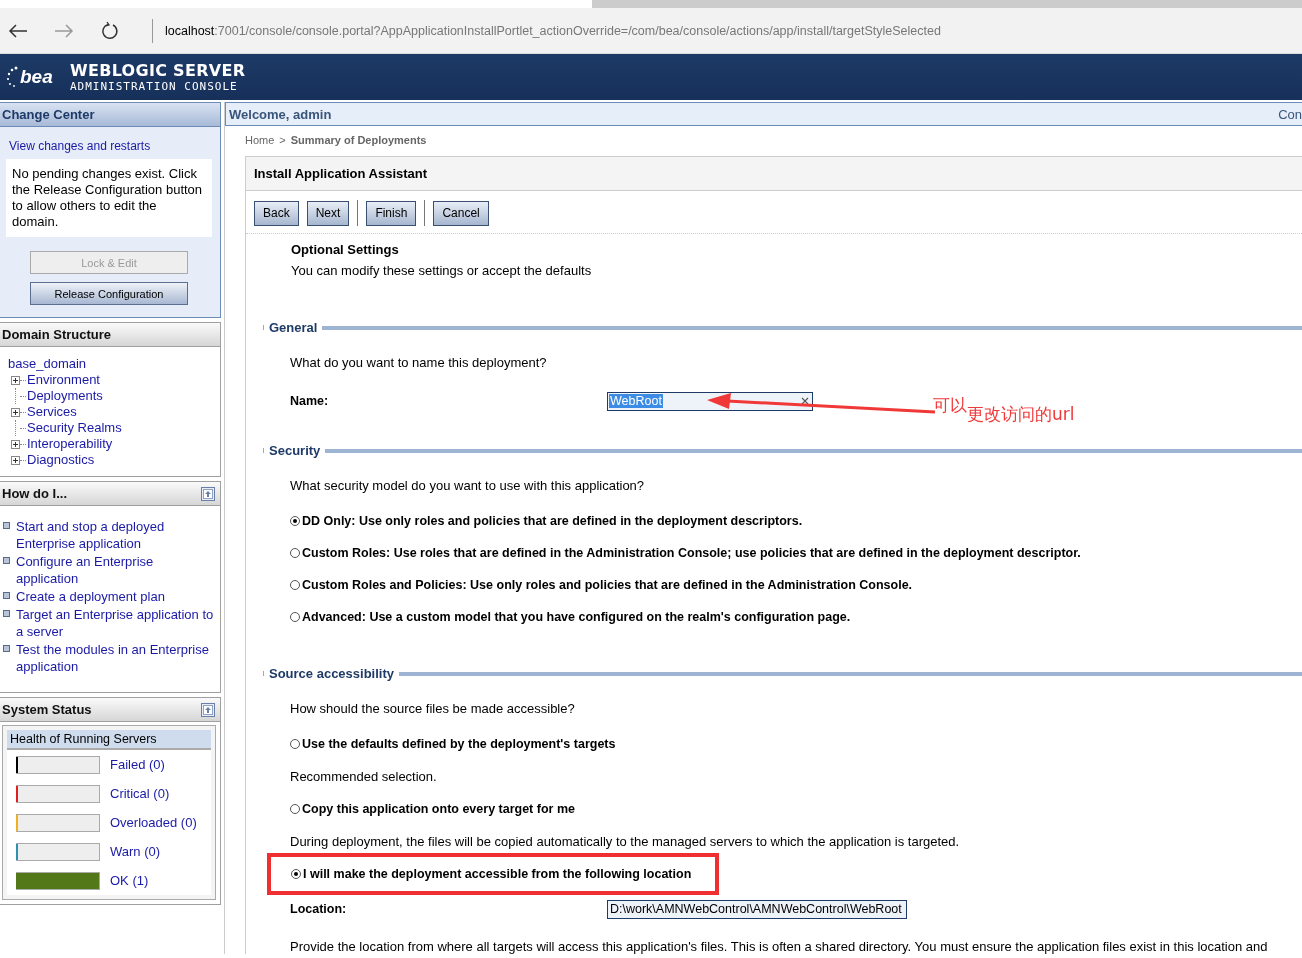  What do you see at coordinates (129, 880) in the screenshot?
I see `health-link: OK (1)` at bounding box center [129, 880].